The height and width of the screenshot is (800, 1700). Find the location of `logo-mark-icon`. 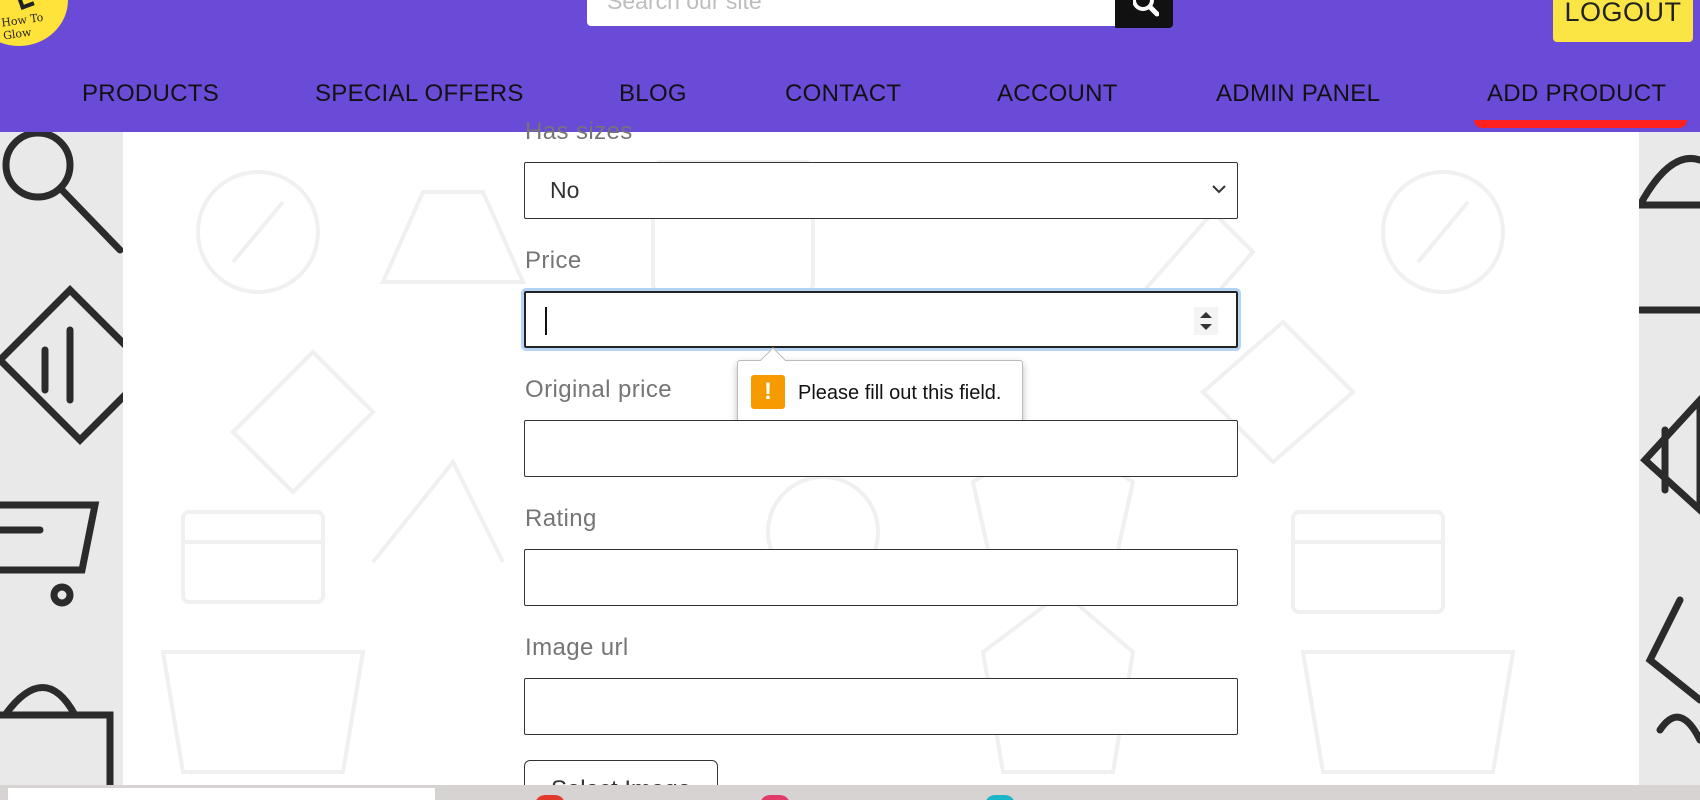

logo-mark-icon is located at coordinates (25, 5).